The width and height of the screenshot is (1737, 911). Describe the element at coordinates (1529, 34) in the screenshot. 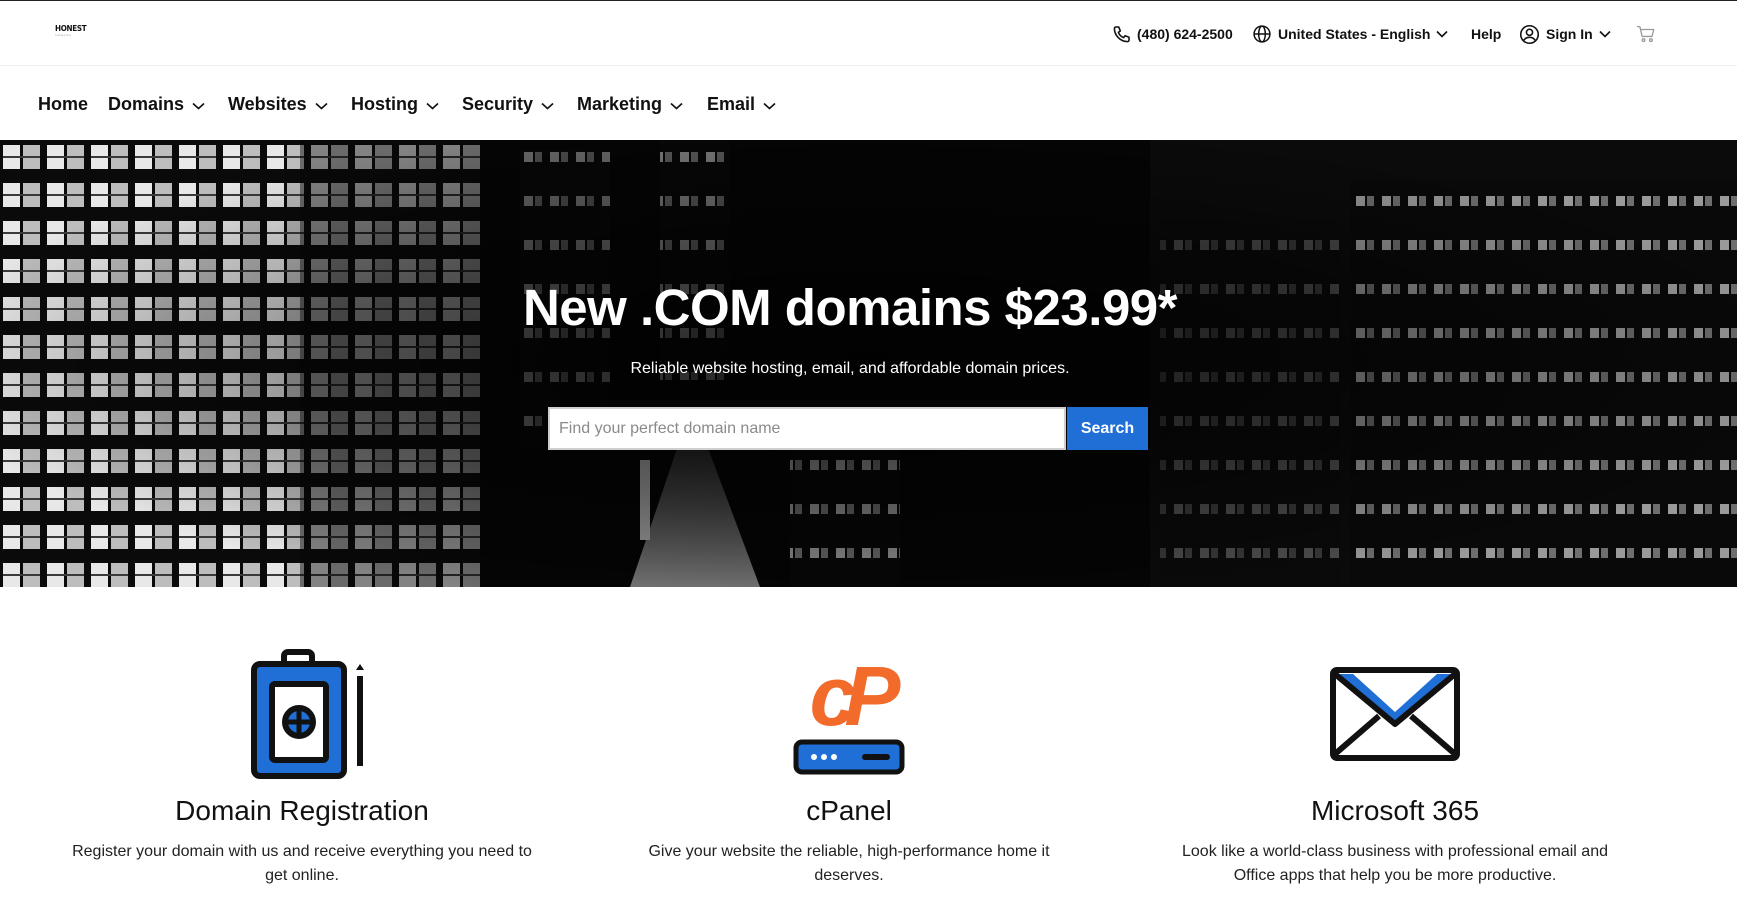

I see `user-icon` at that location.